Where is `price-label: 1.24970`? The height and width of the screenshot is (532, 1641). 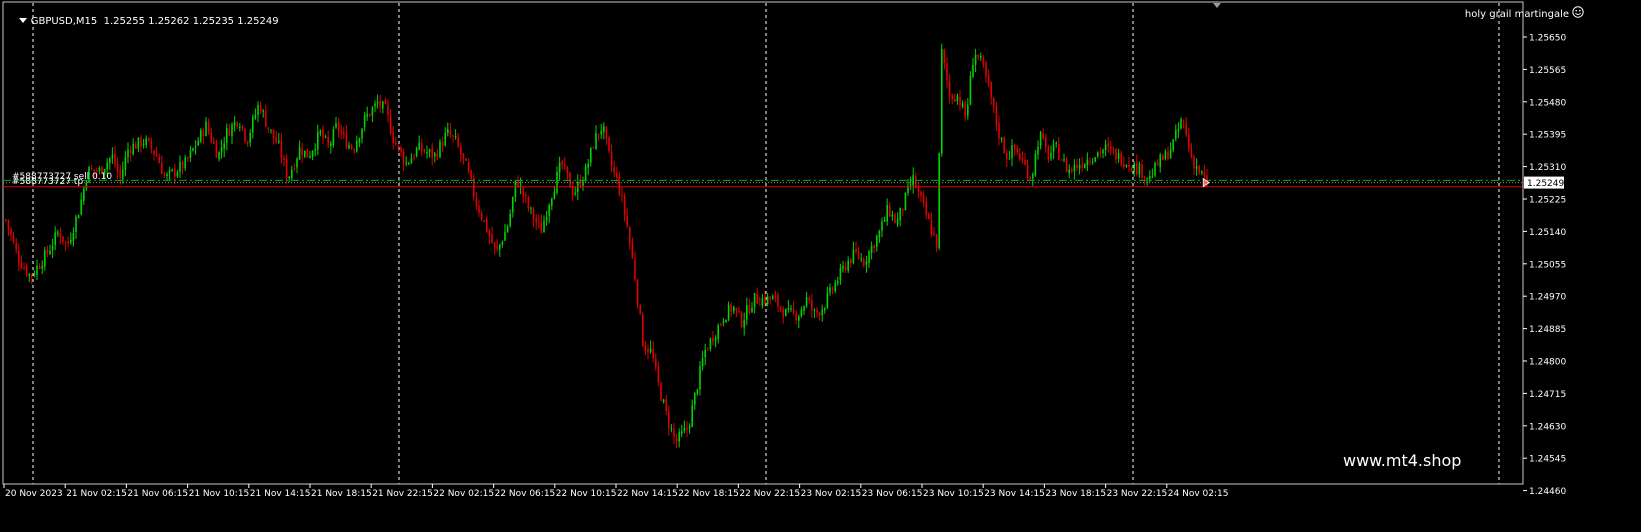 price-label: 1.24970 is located at coordinates (1547, 298).